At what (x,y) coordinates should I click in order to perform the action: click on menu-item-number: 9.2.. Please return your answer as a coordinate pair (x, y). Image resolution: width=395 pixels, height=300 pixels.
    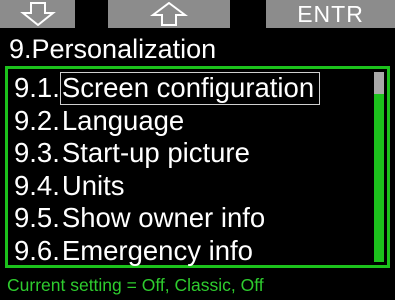
    Looking at the image, I should click on (37, 120).